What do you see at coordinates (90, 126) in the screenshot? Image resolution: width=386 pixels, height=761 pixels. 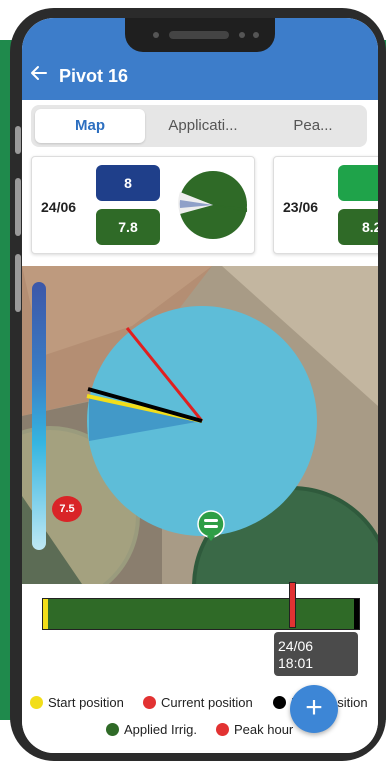 I see `tab-map: Map` at bounding box center [90, 126].